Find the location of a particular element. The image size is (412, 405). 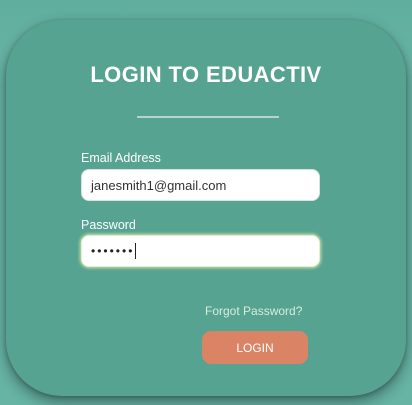

password-value: ••••••• is located at coordinates (113, 251).